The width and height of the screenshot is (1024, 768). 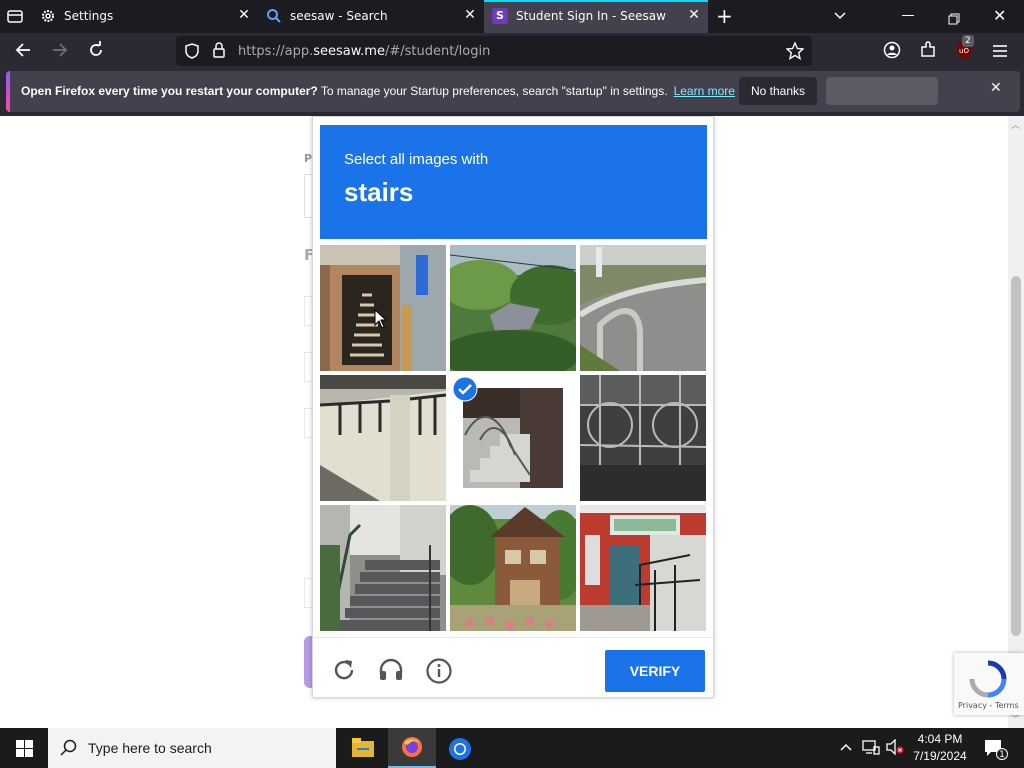 What do you see at coordinates (344, 672) in the screenshot?
I see `reload-challenge-icon` at bounding box center [344, 672].